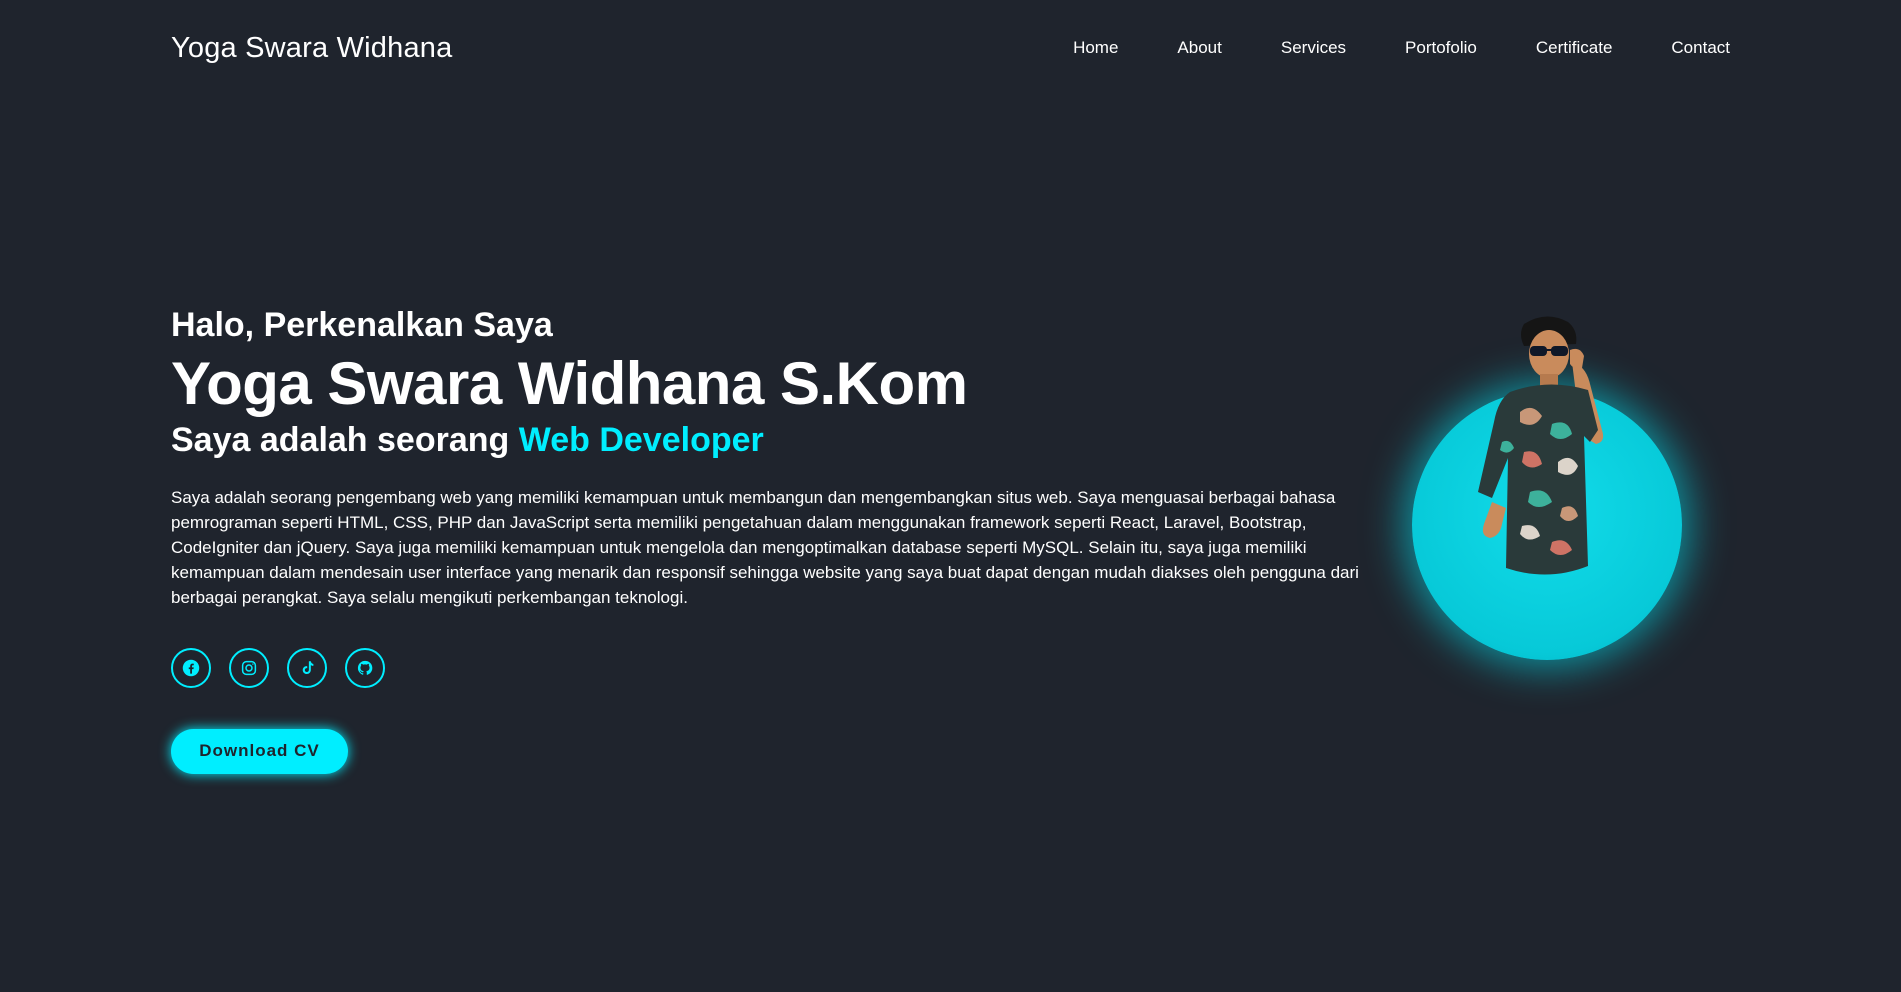  I want to click on profile-photo, so click(1541, 445).